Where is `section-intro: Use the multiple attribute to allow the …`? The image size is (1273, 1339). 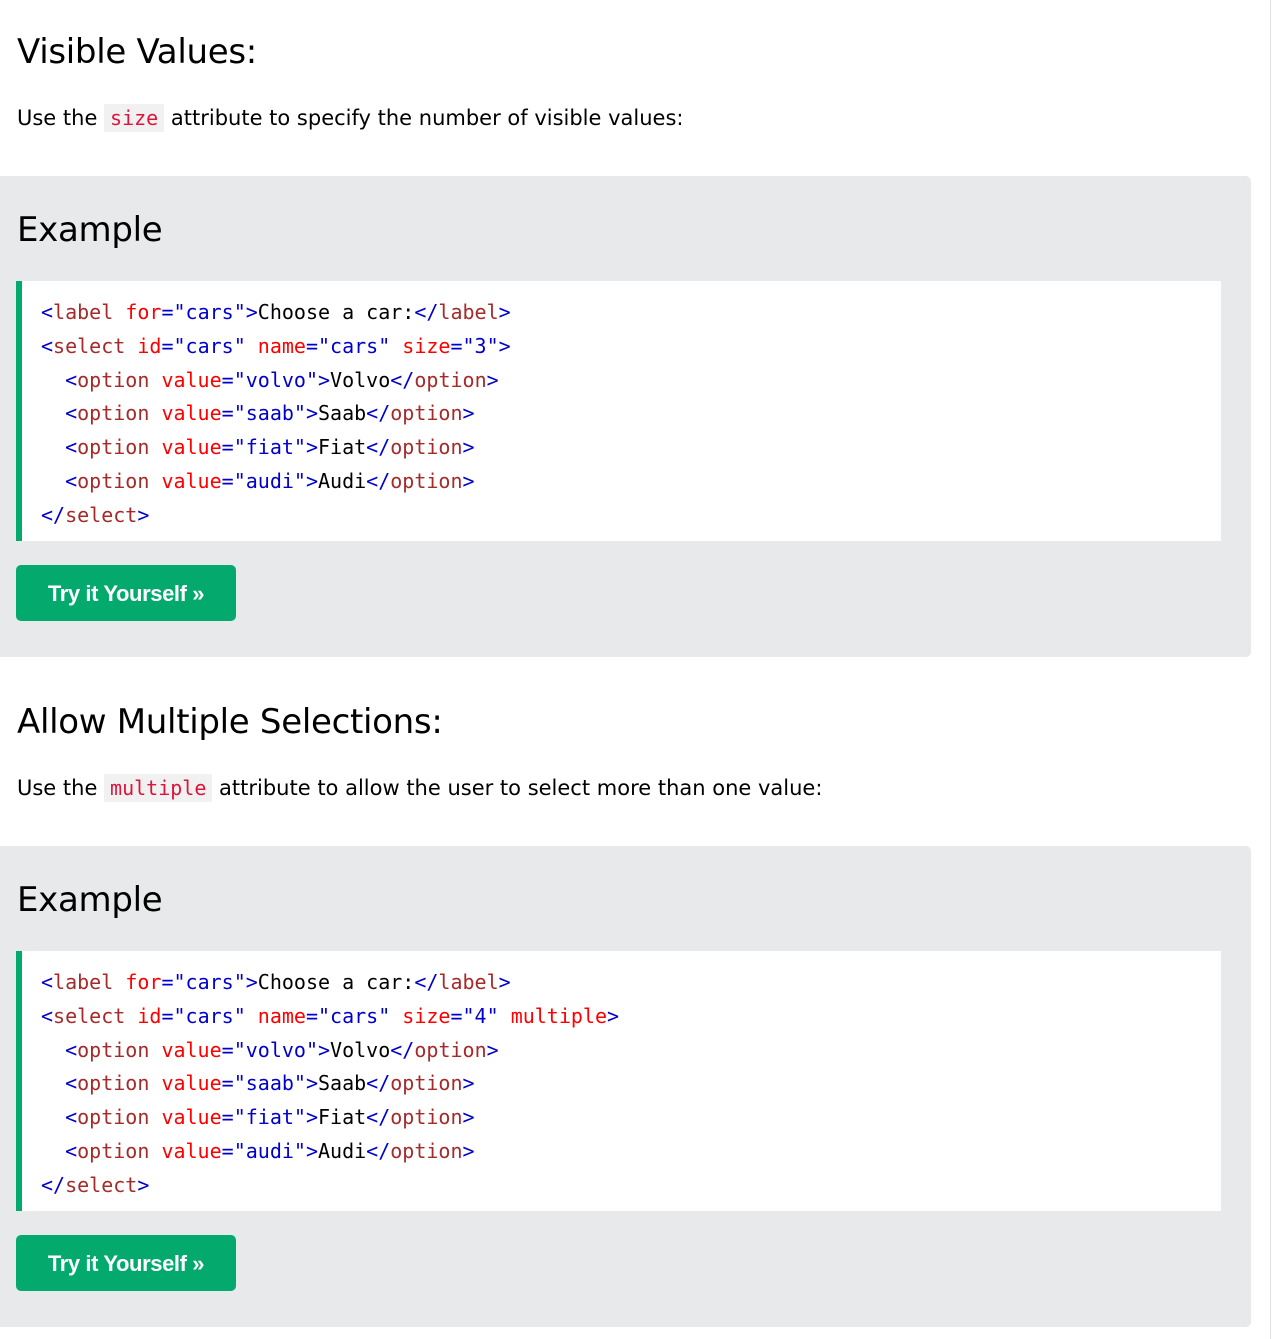 section-intro: Use the multiple attribute to allow the … is located at coordinates (420, 788).